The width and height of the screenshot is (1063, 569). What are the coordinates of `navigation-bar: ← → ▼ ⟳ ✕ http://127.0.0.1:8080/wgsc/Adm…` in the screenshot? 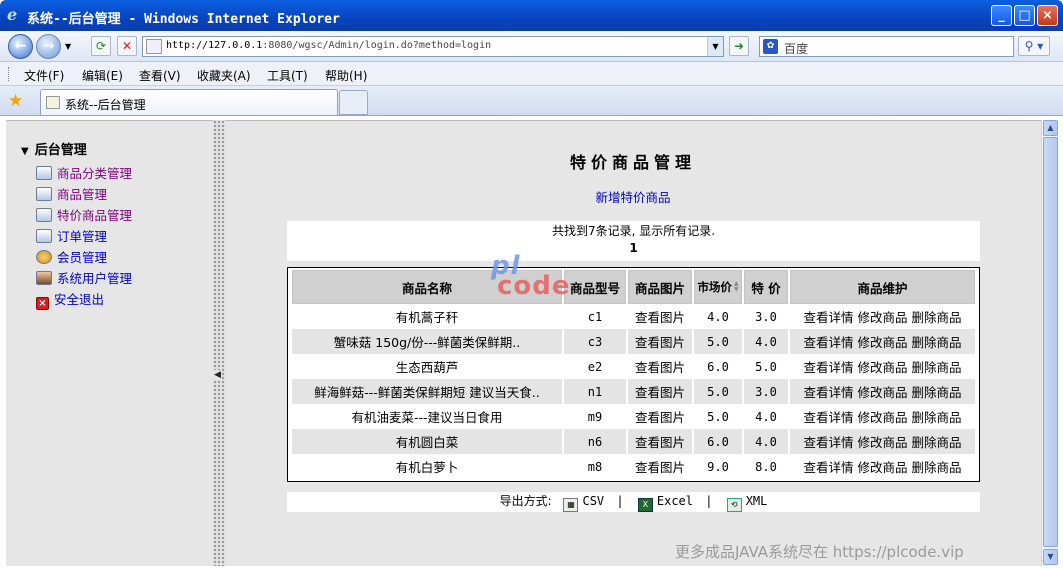 It's located at (531, 46).